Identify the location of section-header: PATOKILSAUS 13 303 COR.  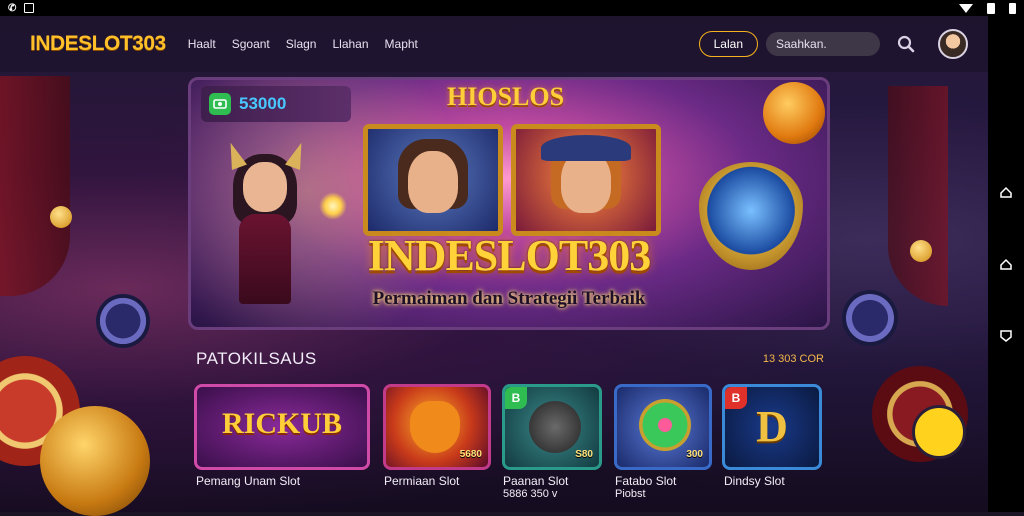
(510, 359).